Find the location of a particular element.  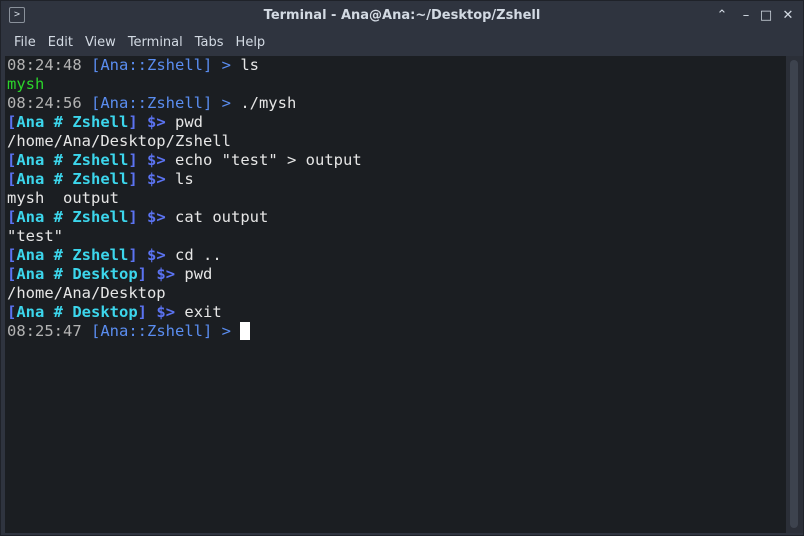

terminal-line: [Ana # Desktop] $> exit is located at coordinates (114, 312).